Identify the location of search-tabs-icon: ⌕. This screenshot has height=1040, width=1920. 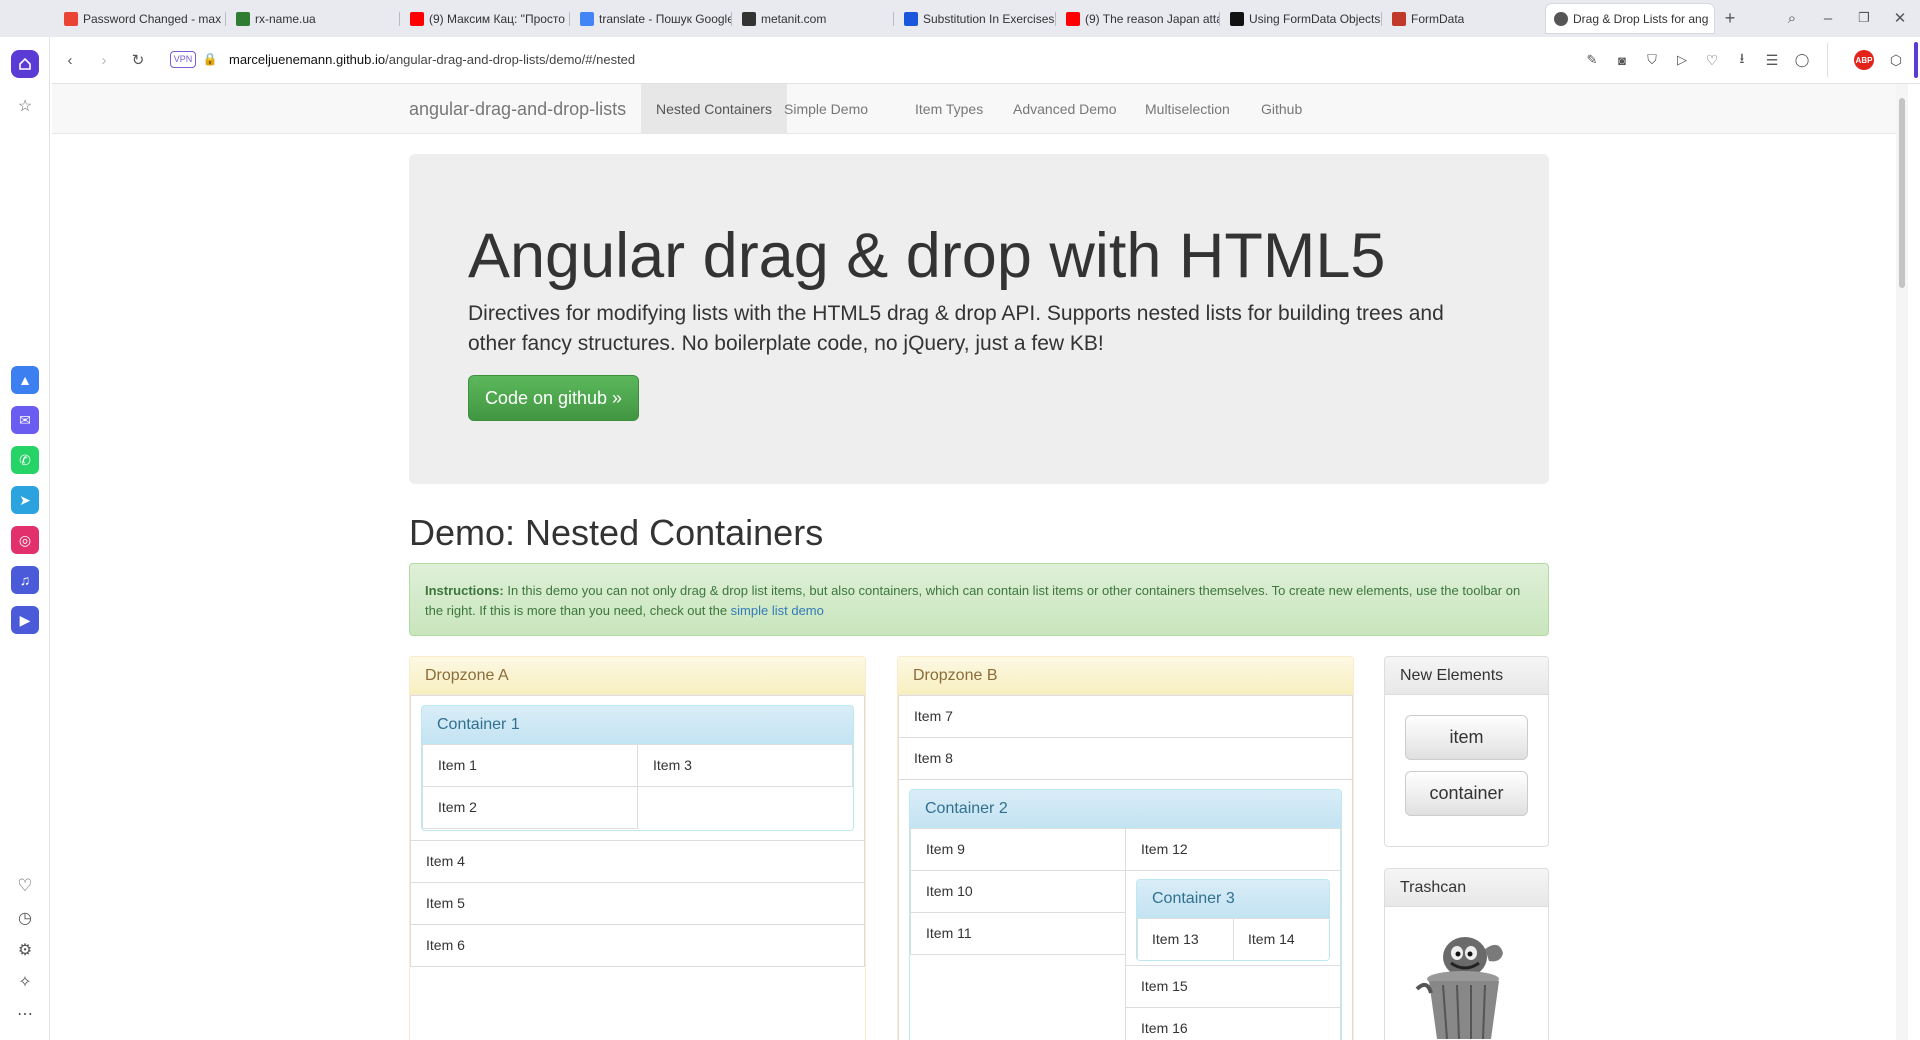
(1792, 18).